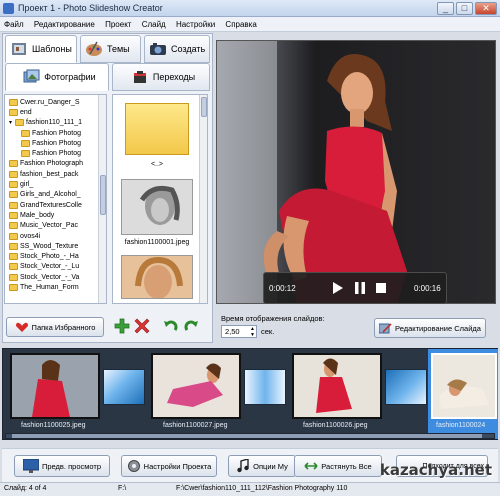 The width and height of the screenshot is (500, 496). I want to click on tree-item: end, so click(57, 112).